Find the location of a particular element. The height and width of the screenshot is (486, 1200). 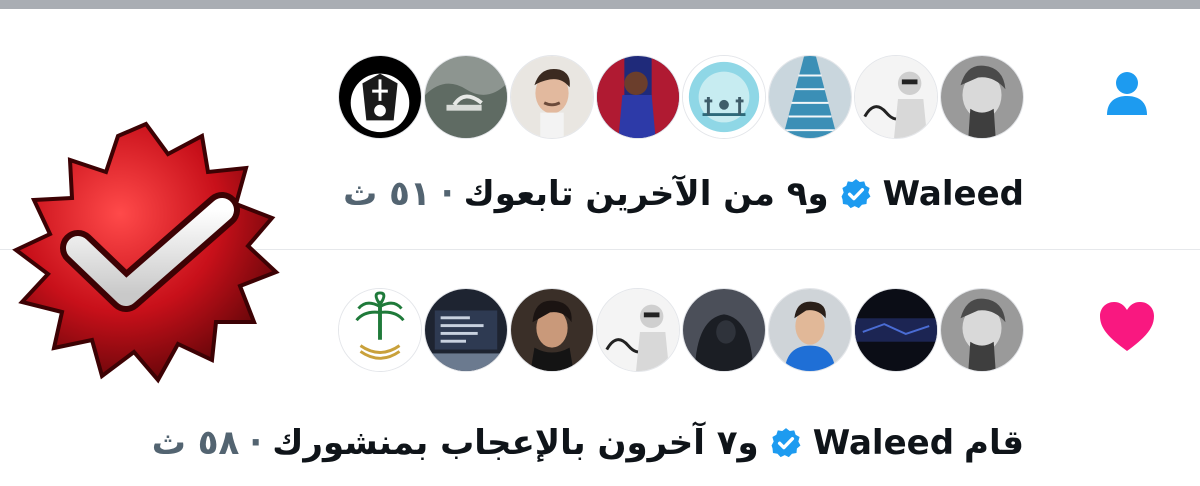

top-scroll-edge is located at coordinates (600, 4).